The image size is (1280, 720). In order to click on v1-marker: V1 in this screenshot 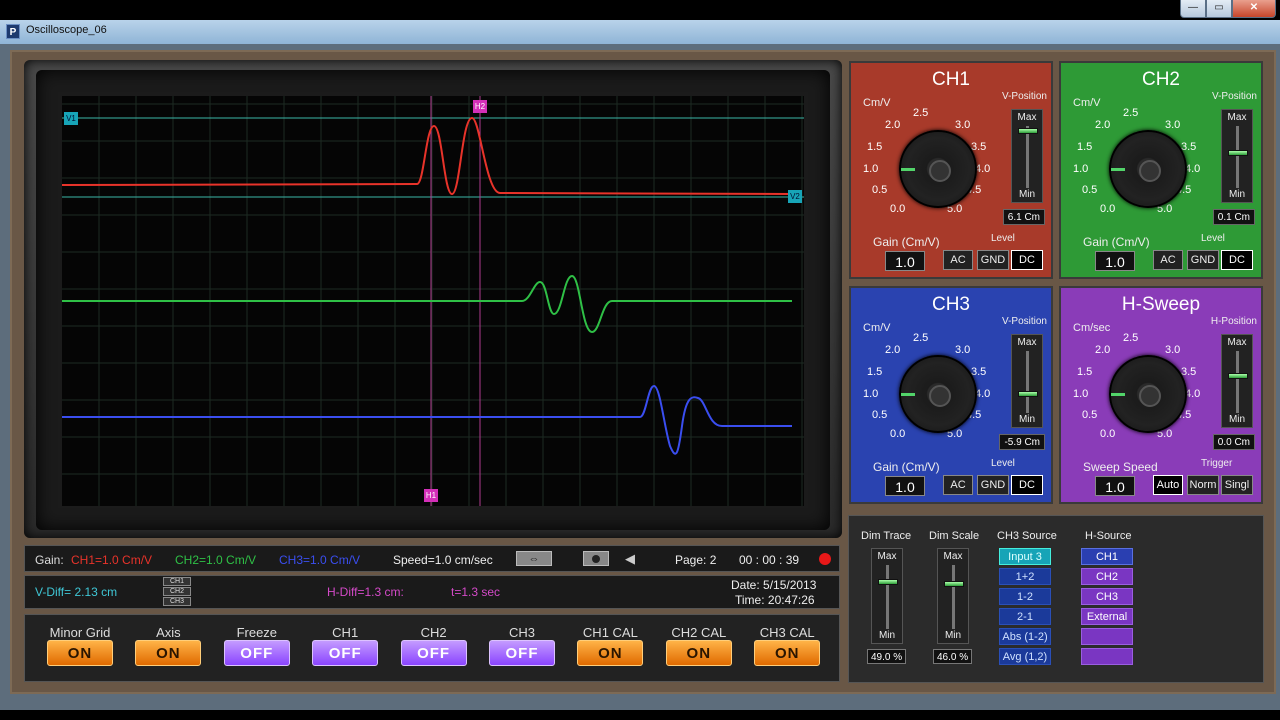, I will do `click(71, 118)`.